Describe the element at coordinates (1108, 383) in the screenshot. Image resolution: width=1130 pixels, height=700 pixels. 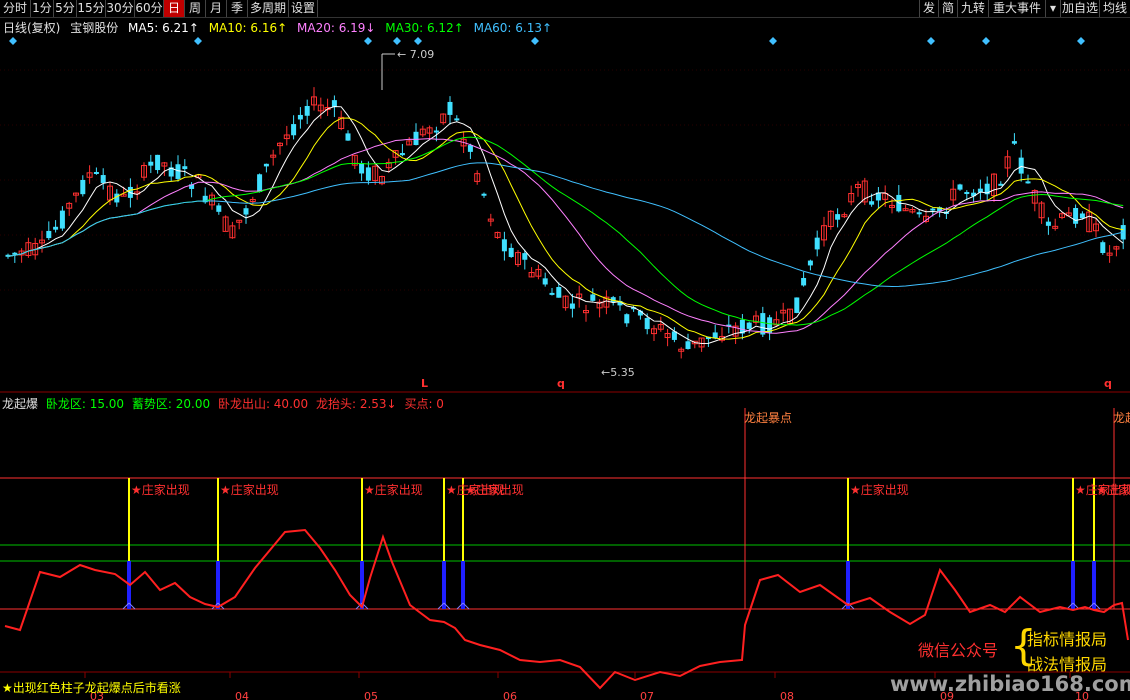
I see `marker-2: q` at that location.